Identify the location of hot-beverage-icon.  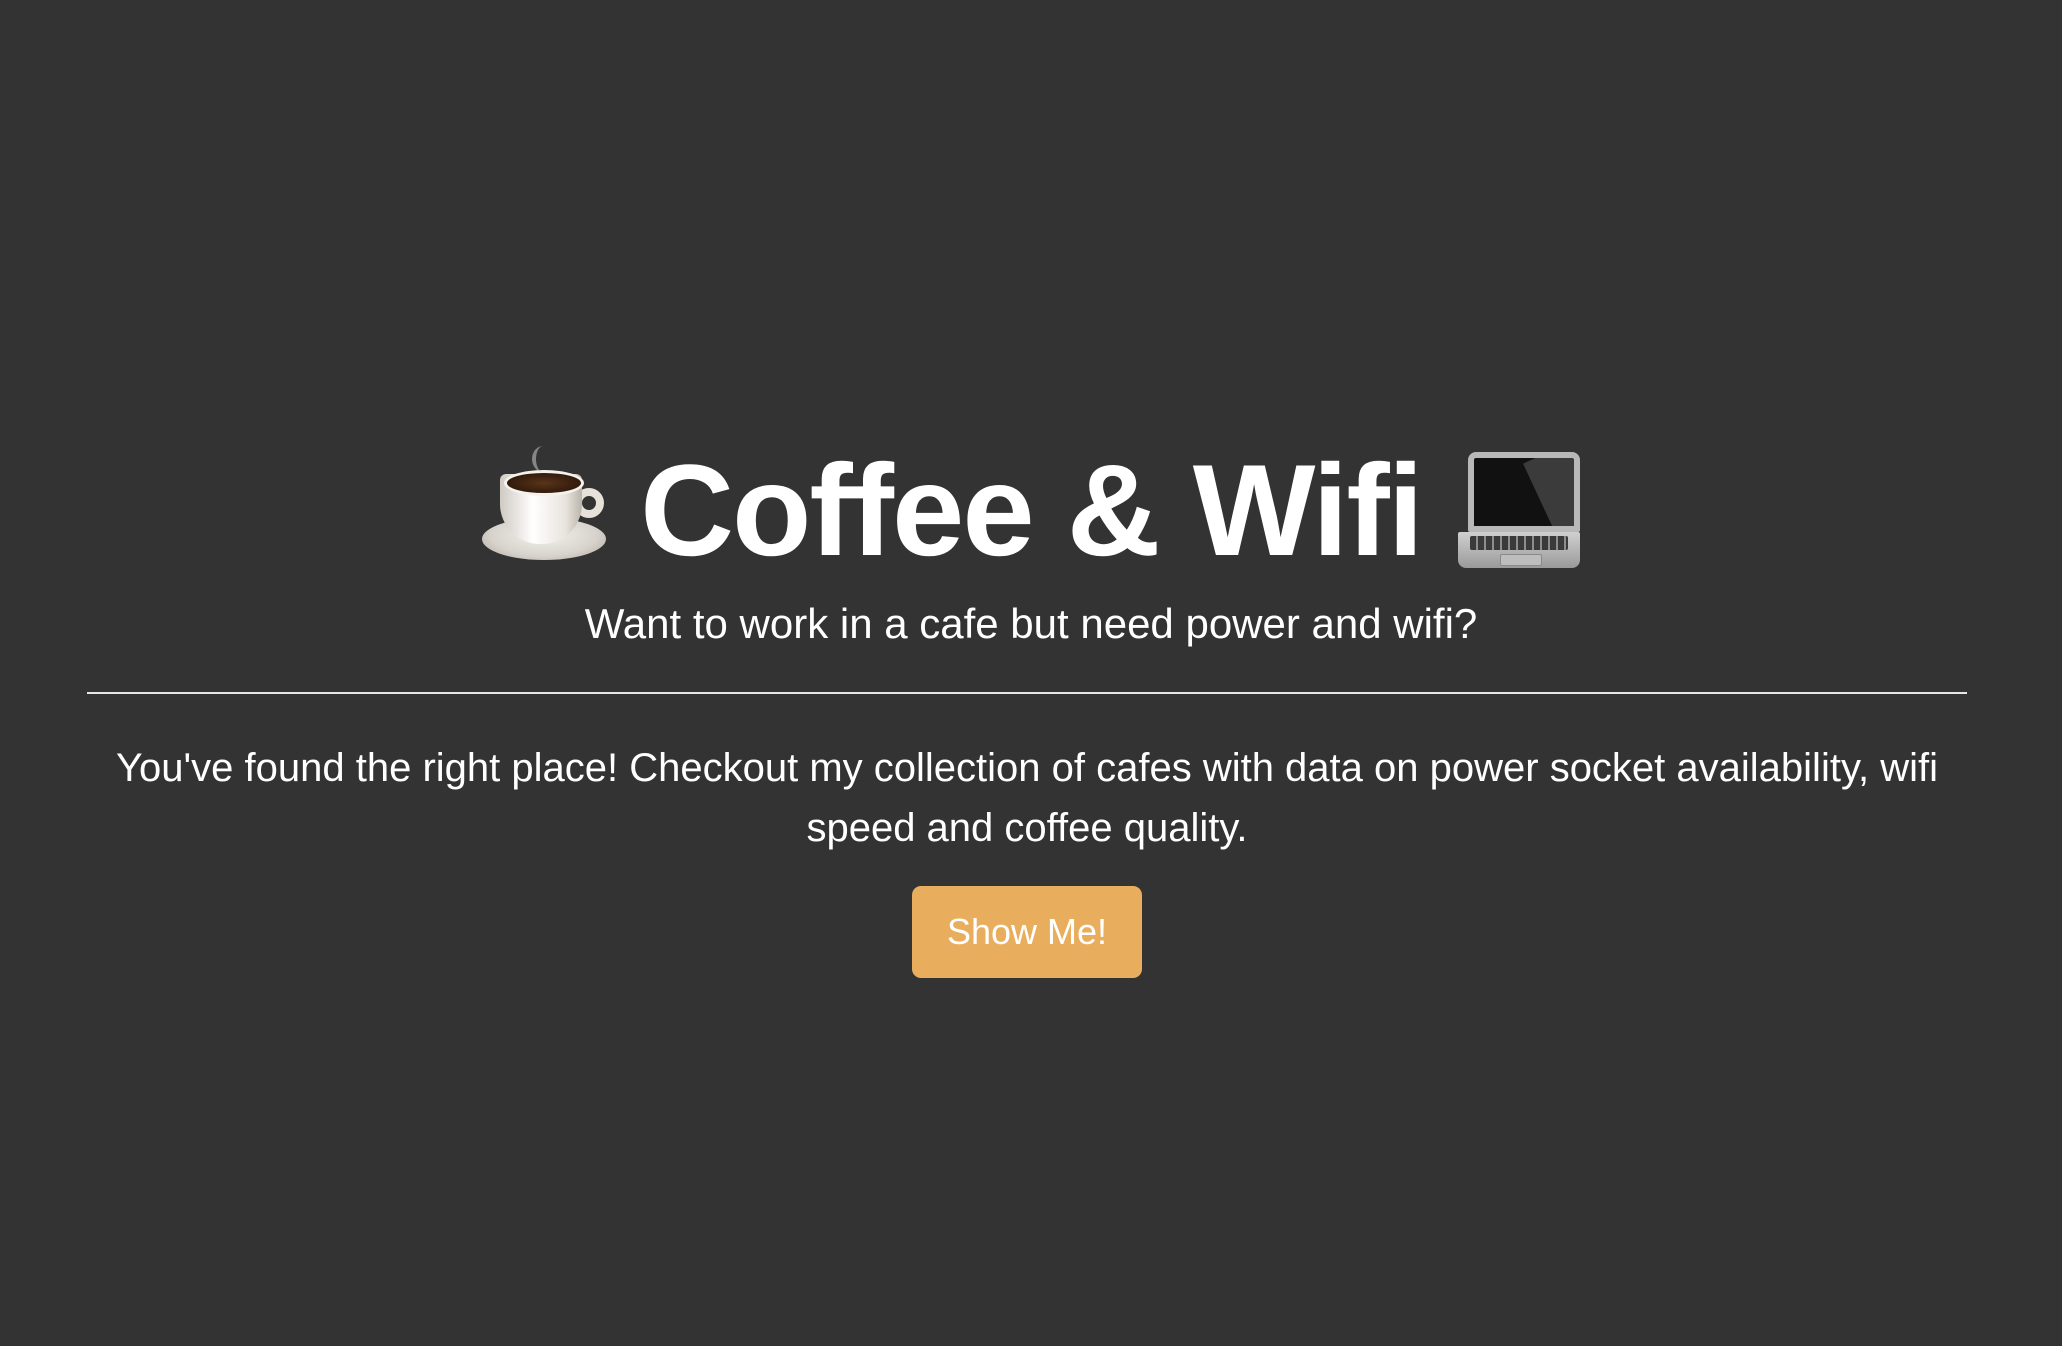
(544, 510).